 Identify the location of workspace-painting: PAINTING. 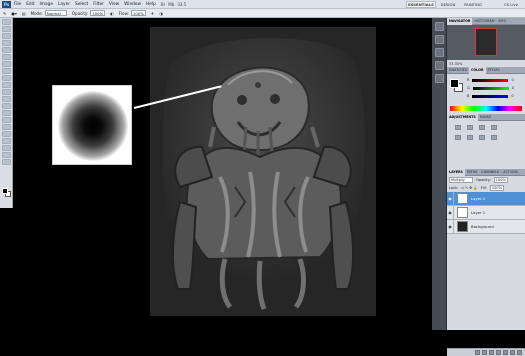
(473, 4).